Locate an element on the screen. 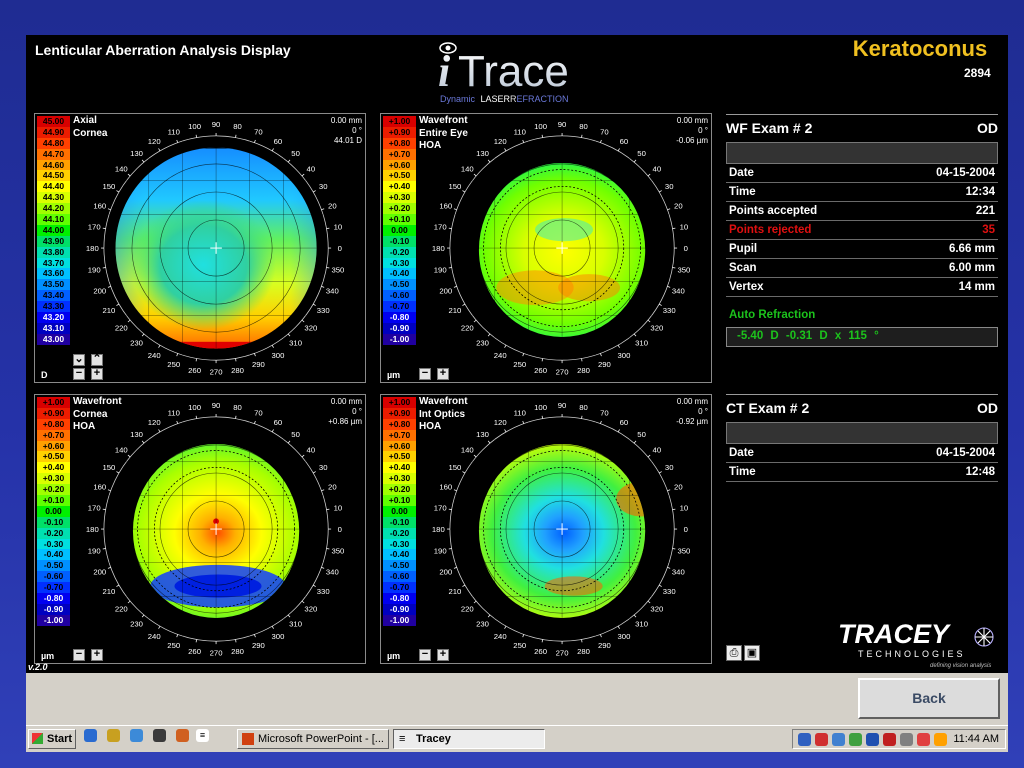  ct-time-value: 12:48 is located at coordinates (980, 472).